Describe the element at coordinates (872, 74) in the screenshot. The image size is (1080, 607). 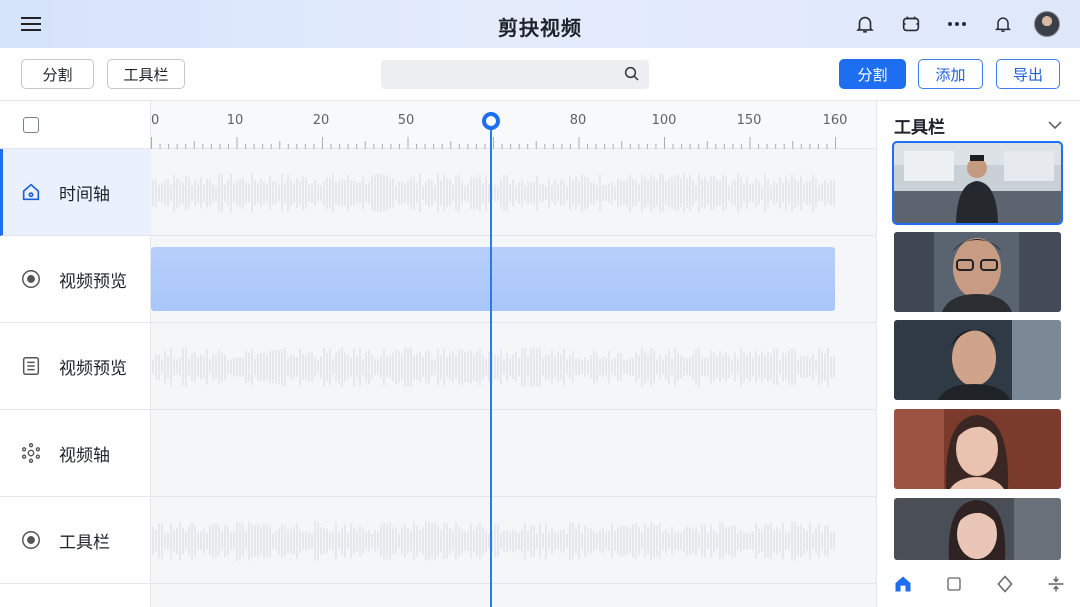
I see `split-primary-button: 分割` at that location.